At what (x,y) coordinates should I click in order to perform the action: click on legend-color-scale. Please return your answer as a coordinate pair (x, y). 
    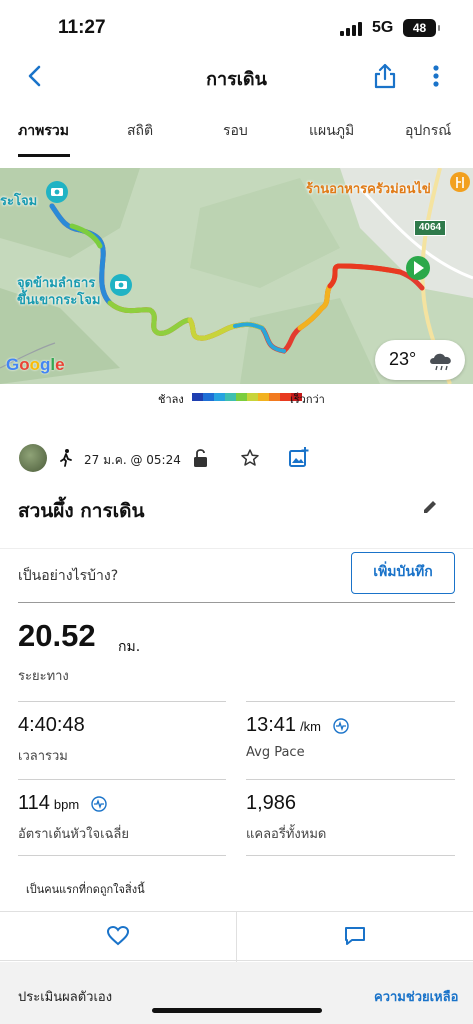
    Looking at the image, I should click on (247, 397).